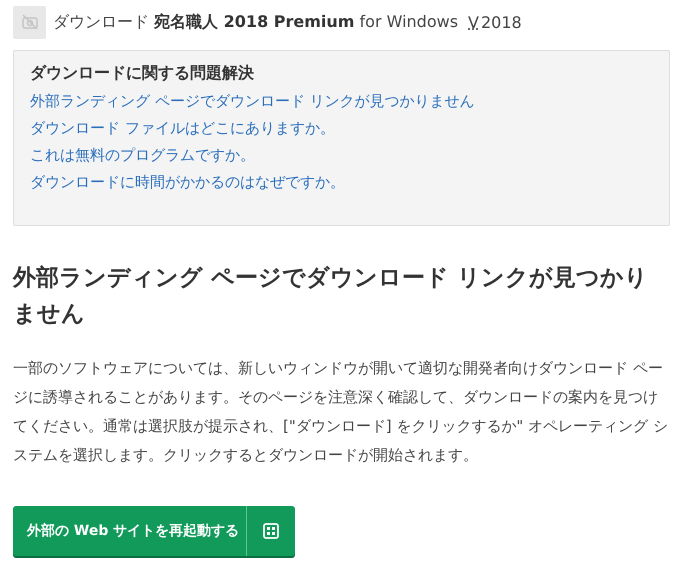 The image size is (676, 575). What do you see at coordinates (252, 101) in the screenshot?
I see `help-link: 外部ランディング ページでダウンロード リンクが見つかりません` at bounding box center [252, 101].